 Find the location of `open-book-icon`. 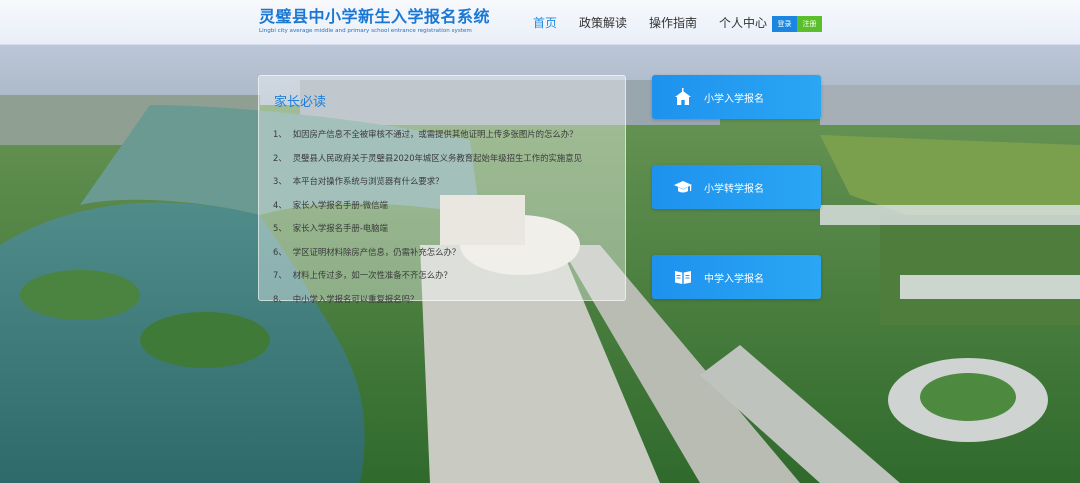

open-book-icon is located at coordinates (683, 277).